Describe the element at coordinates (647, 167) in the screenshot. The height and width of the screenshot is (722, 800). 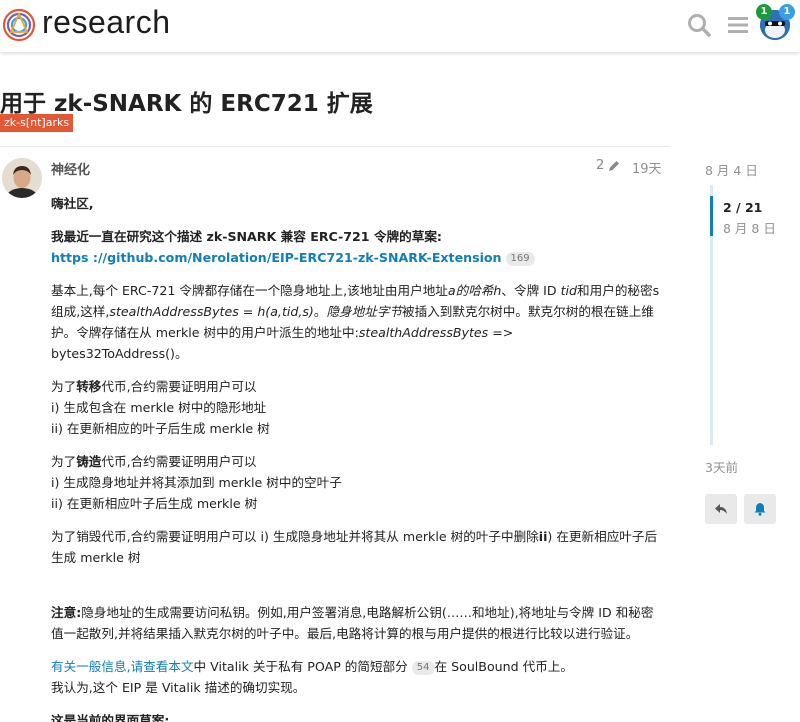
I see `post-date: 19天` at that location.